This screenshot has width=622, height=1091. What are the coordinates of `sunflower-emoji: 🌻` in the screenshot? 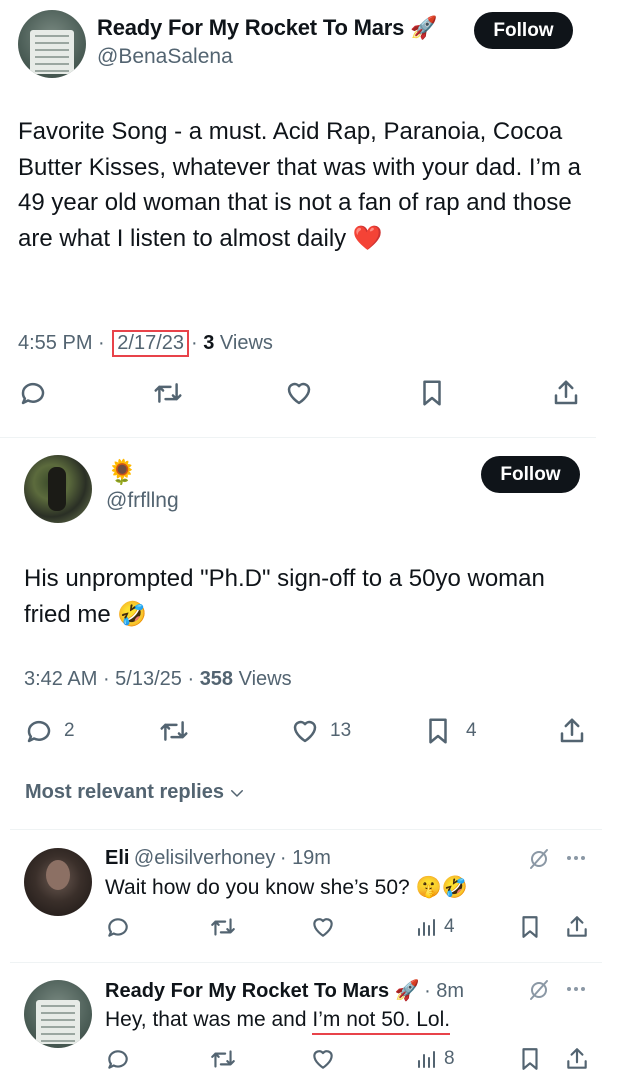 It's located at (122, 472).